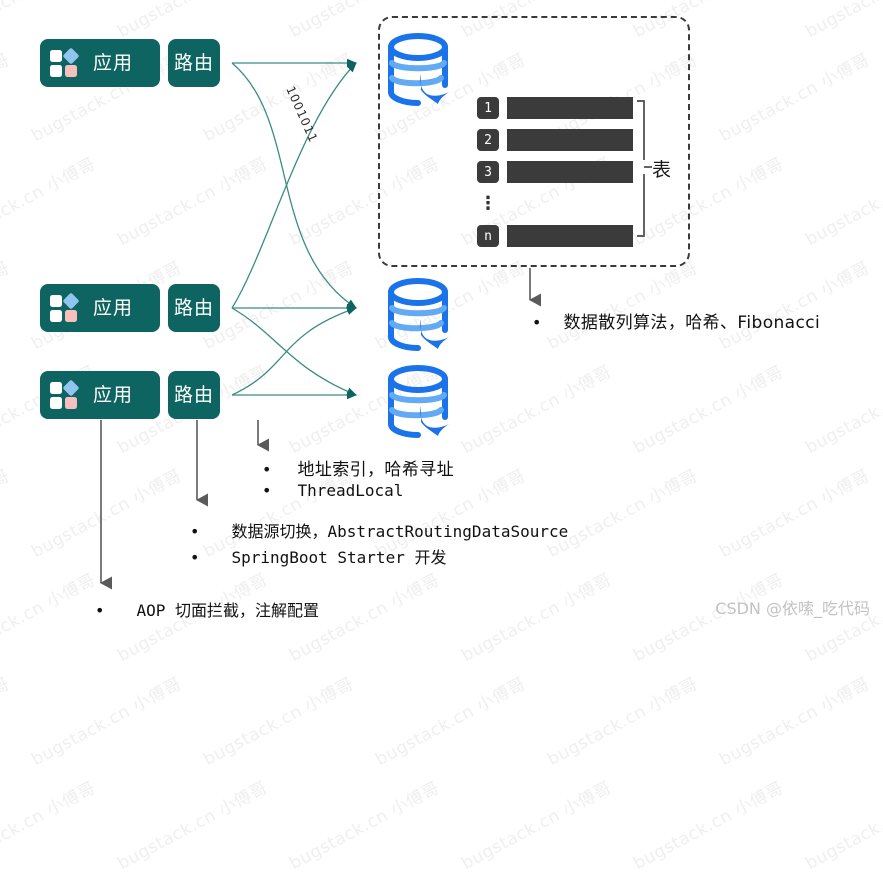 This screenshot has width=883, height=874. What do you see at coordinates (692, 323) in the screenshot?
I see `note-text: 数据散列算法，哈希、Fibonacci` at bounding box center [692, 323].